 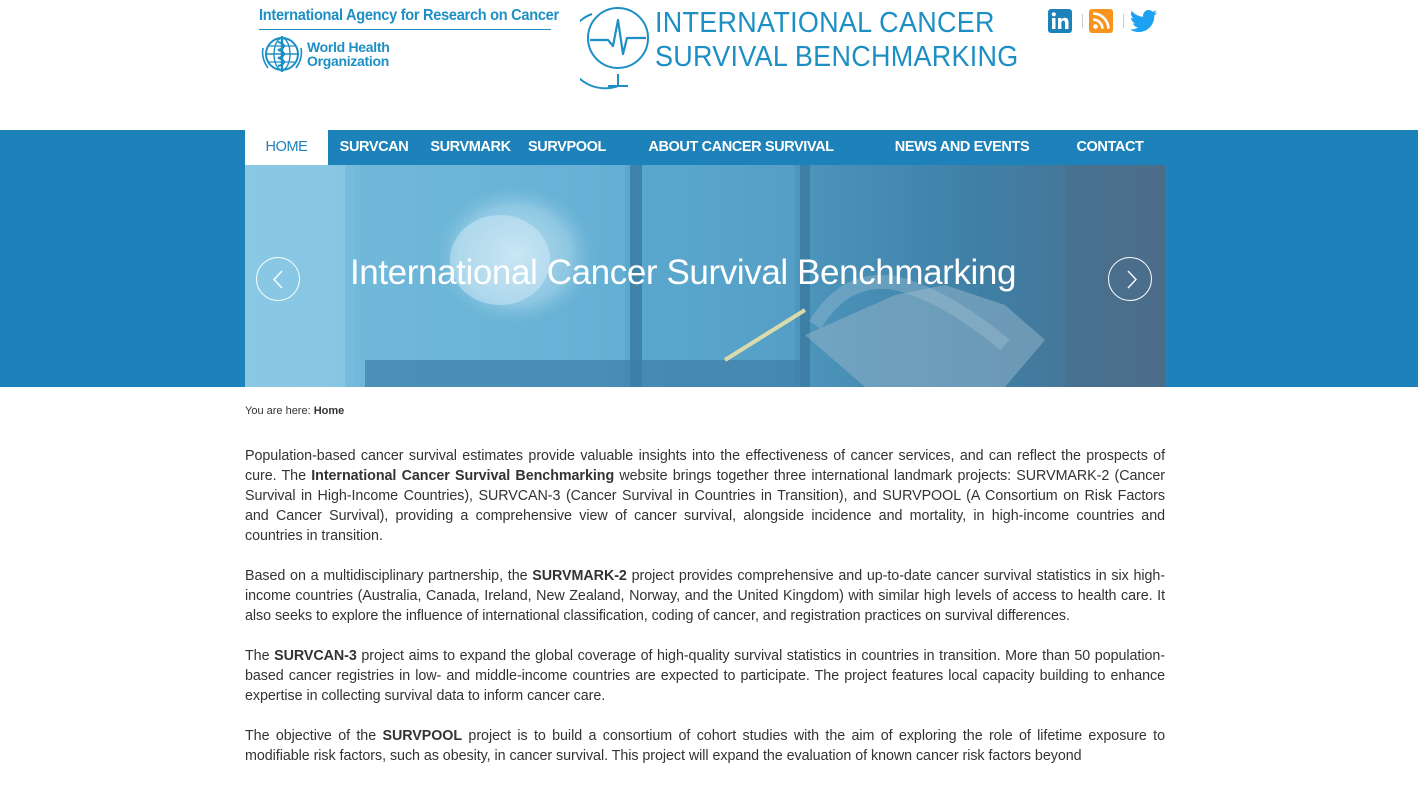 What do you see at coordinates (962, 147) in the screenshot?
I see `nav-news-and-events: NEWS AND EVENTS` at bounding box center [962, 147].